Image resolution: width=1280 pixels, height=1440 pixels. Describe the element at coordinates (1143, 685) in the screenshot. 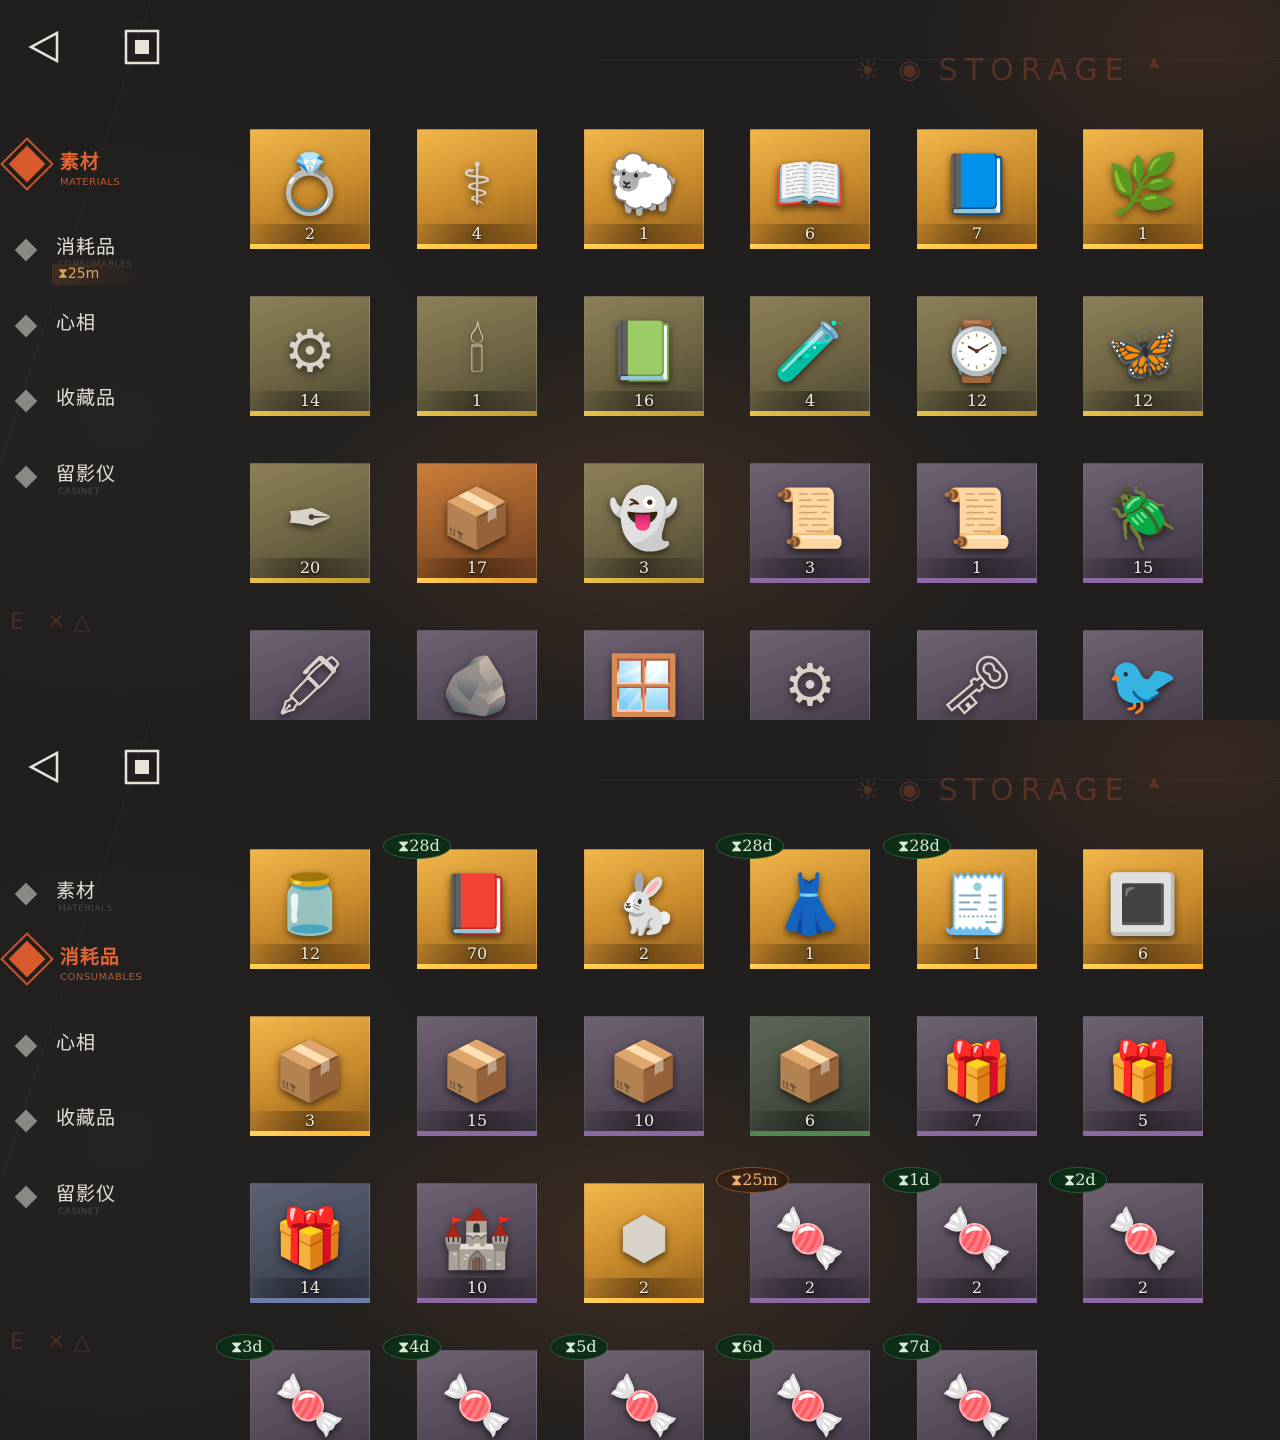

I see `bird-figurine-icon: 🐦` at that location.